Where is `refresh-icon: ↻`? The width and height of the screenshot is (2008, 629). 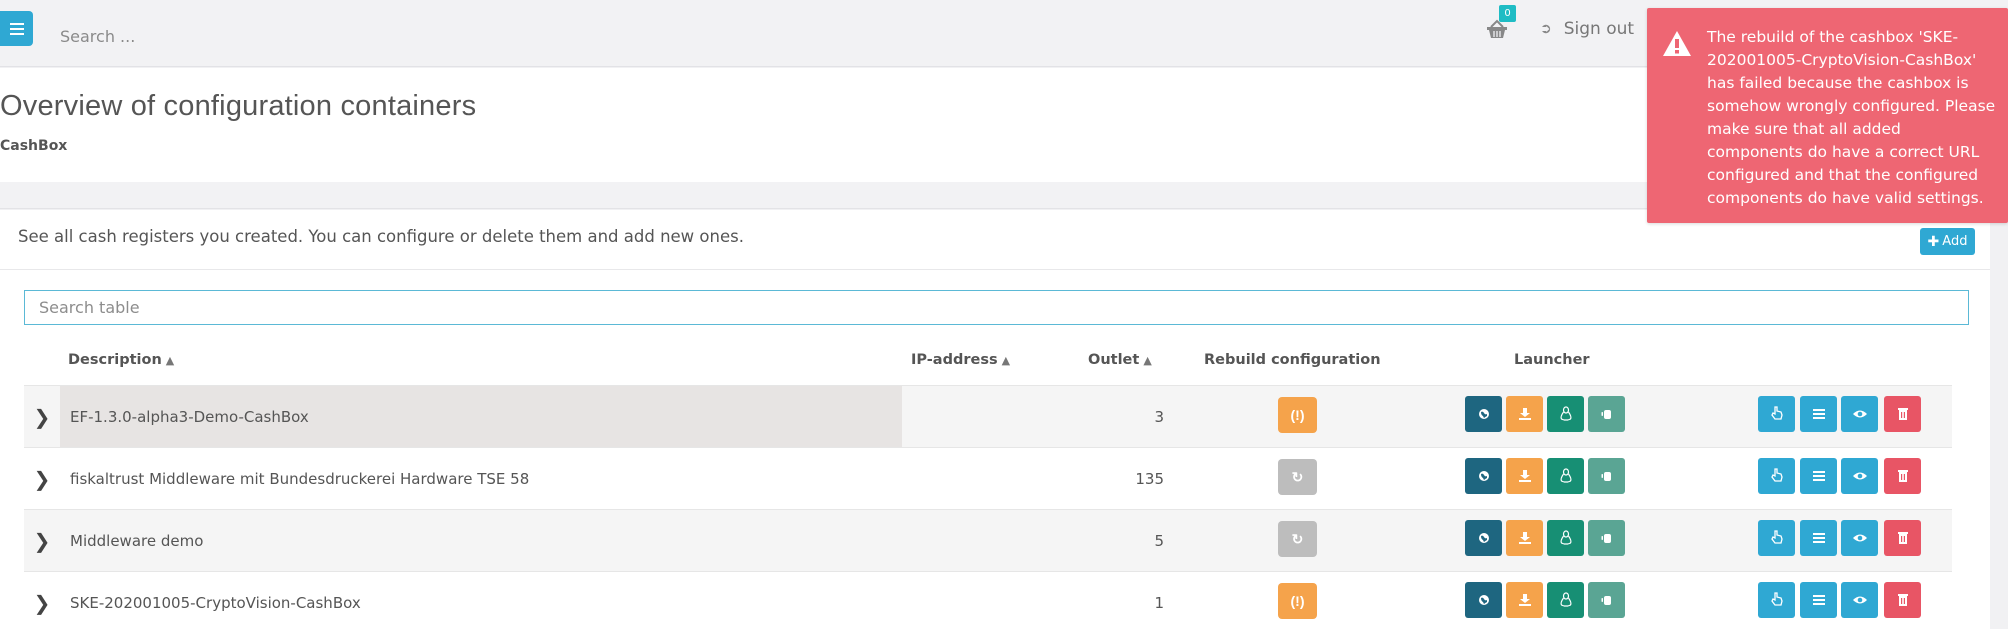
refresh-icon: ↻ is located at coordinates (1297, 476).